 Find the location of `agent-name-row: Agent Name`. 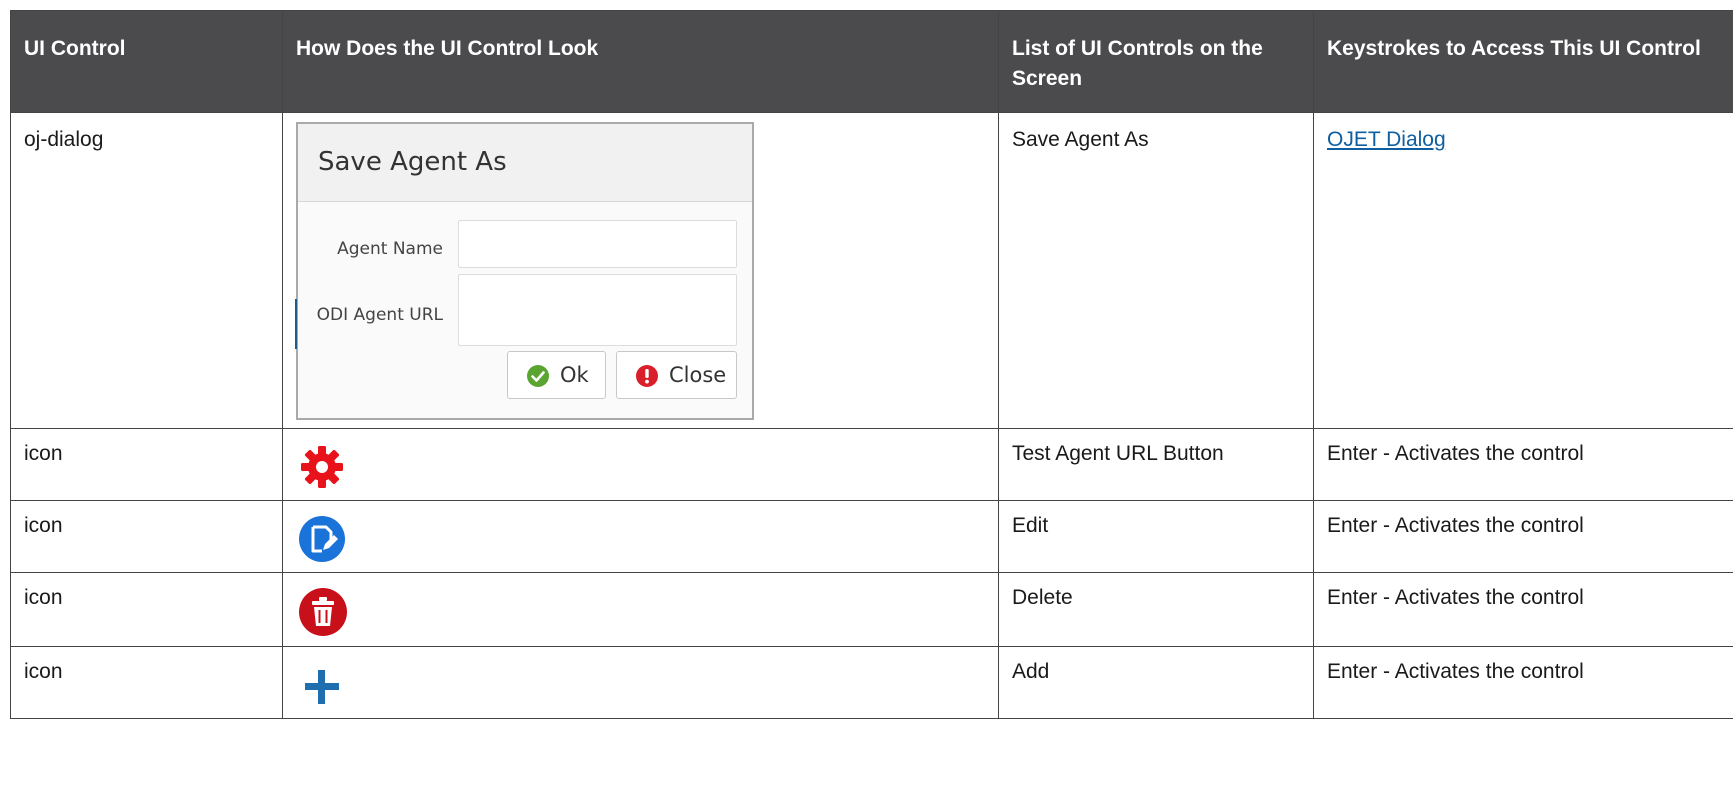

agent-name-row: Agent Name is located at coordinates (525, 244).